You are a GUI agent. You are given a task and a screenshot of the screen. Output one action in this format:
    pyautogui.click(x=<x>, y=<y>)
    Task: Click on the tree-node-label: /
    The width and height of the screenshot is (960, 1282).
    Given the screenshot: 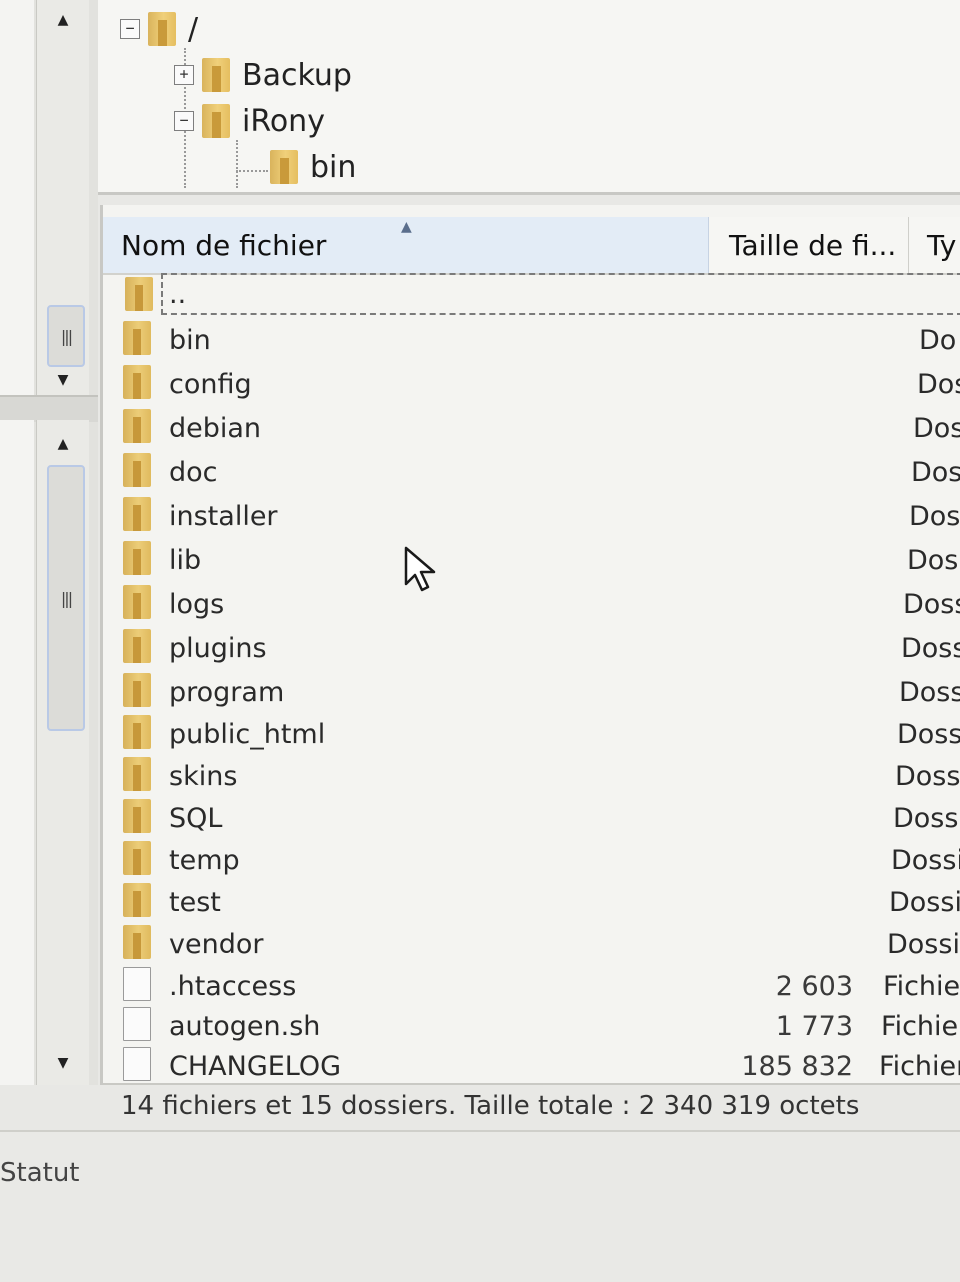 What is the action you would take?
    pyautogui.click(x=193, y=29)
    